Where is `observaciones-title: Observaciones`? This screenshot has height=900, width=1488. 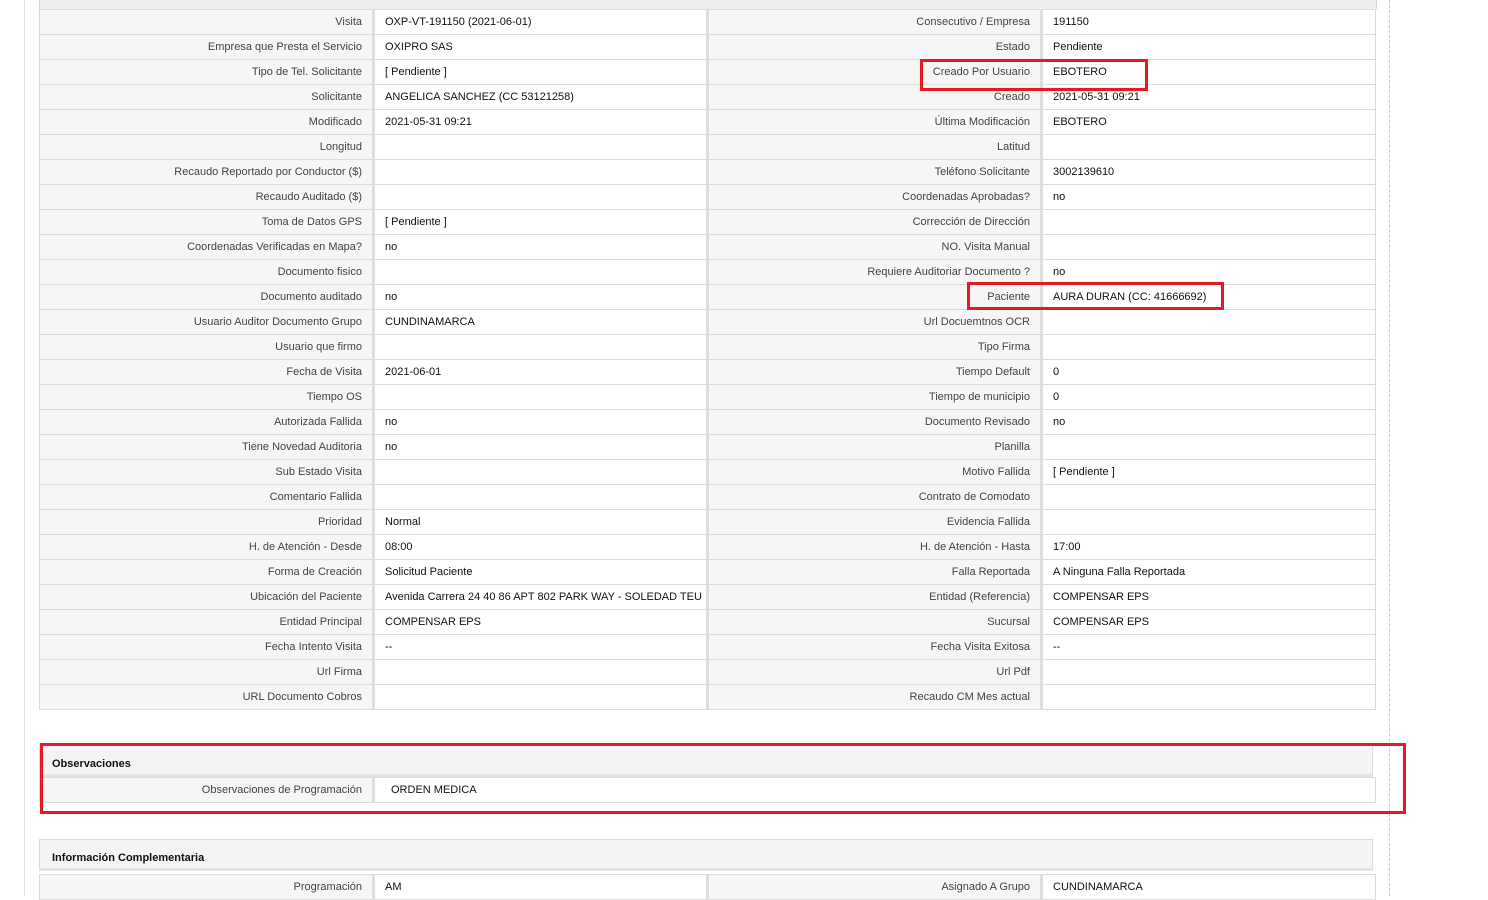
observaciones-title: Observaciones is located at coordinates (91, 764).